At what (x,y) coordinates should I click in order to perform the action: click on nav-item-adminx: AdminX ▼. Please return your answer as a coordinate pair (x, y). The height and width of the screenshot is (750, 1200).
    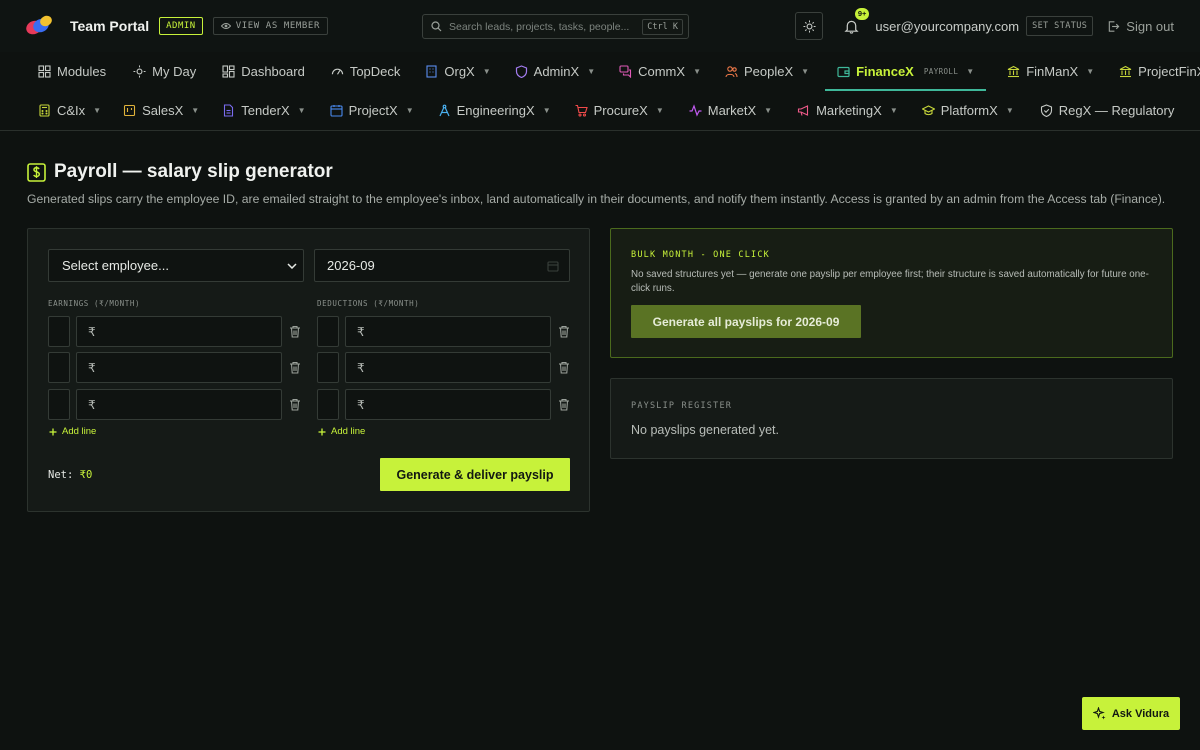
    Looking at the image, I should click on (555, 71).